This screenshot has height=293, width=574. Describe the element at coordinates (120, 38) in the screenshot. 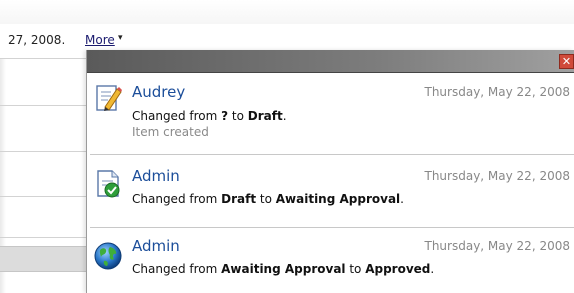

I see `chevron-down-icon: ▾` at that location.